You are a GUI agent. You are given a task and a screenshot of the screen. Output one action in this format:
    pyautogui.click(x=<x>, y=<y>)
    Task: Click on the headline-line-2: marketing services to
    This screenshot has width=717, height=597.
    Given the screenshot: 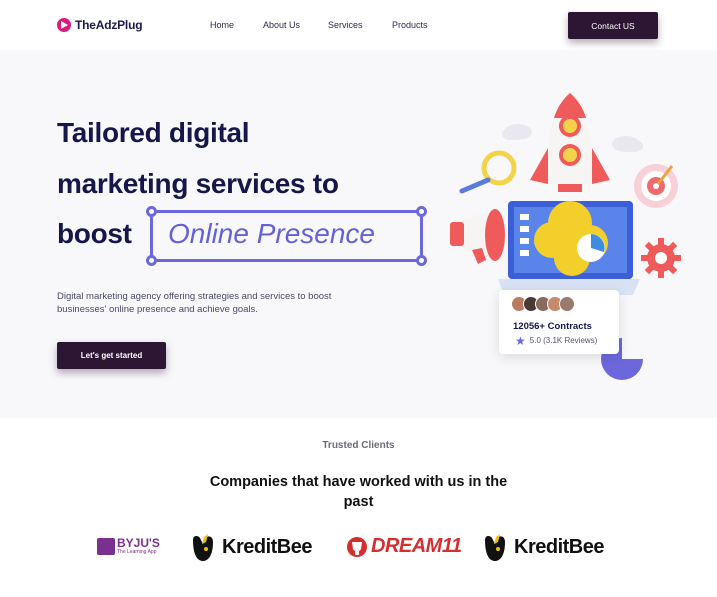 What is the action you would take?
    pyautogui.click(x=198, y=183)
    